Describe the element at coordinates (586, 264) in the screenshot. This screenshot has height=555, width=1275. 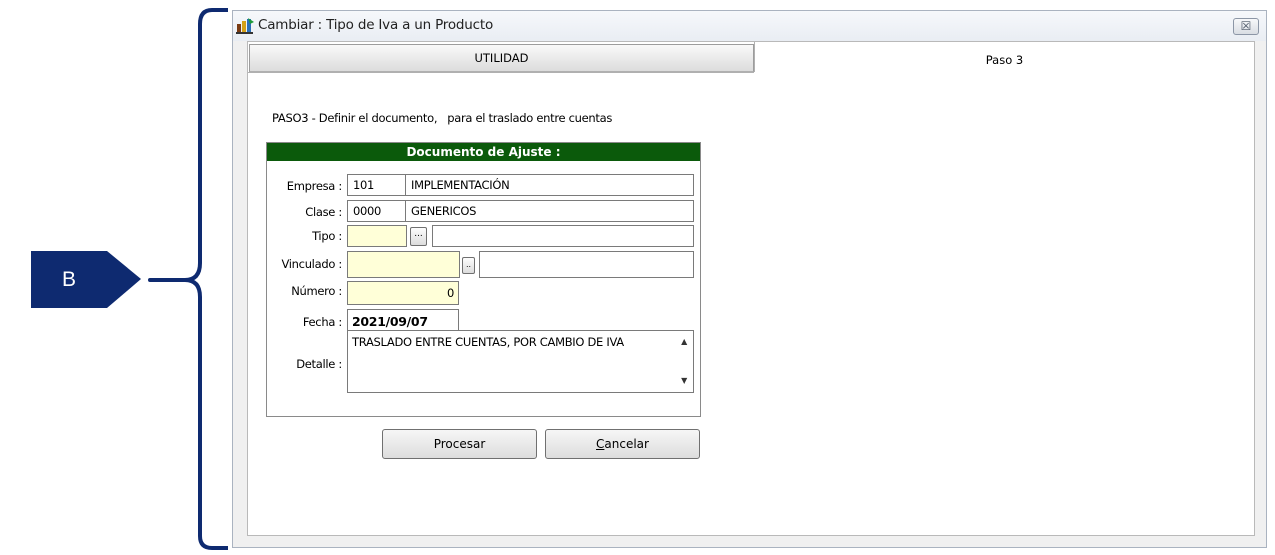
I see `vinculado-name-field` at that location.